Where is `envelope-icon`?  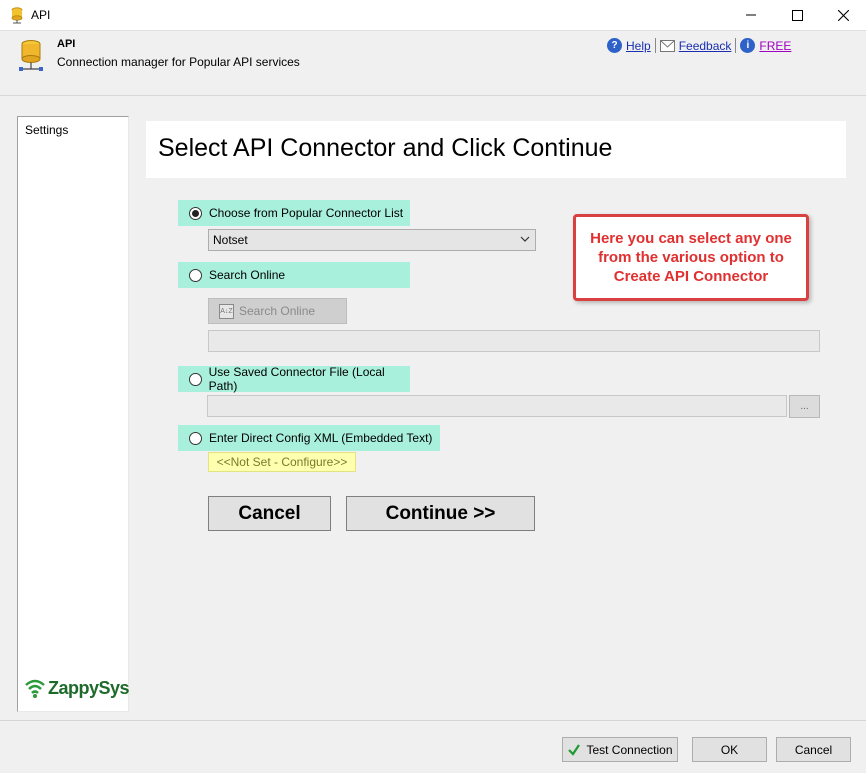 envelope-icon is located at coordinates (667, 45).